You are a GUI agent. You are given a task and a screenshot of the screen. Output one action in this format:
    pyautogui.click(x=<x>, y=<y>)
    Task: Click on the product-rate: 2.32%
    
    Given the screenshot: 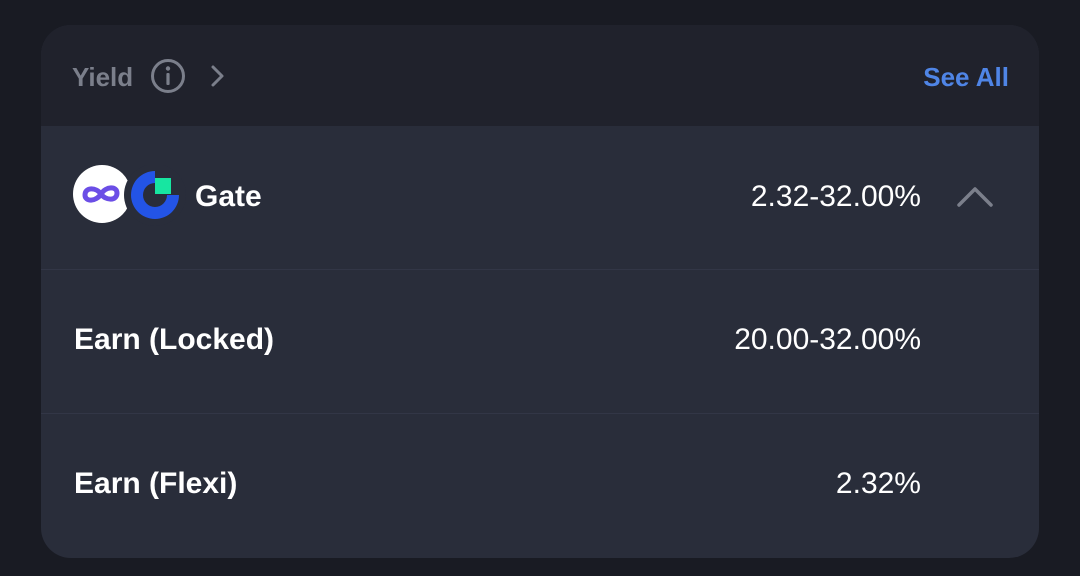 What is the action you would take?
    pyautogui.click(x=878, y=483)
    